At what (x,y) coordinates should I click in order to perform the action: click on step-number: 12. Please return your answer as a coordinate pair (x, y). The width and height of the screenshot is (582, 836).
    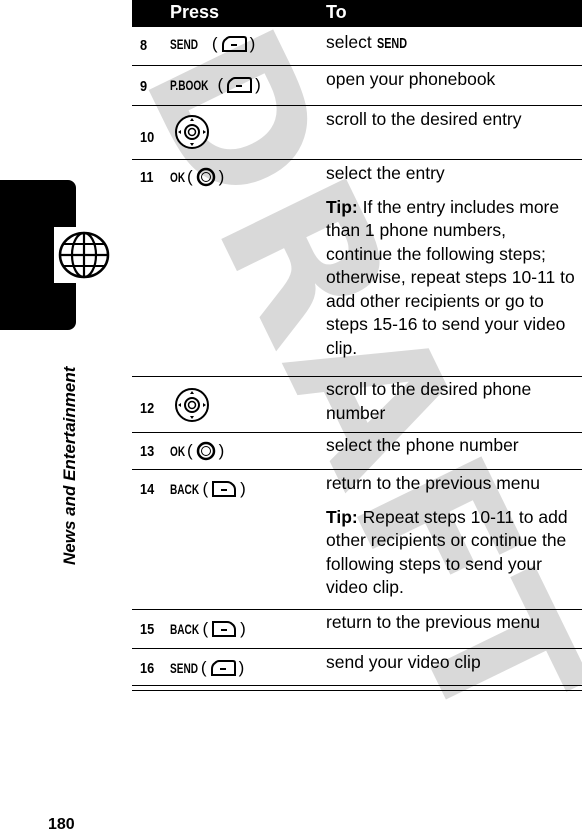
    Looking at the image, I should click on (147, 408).